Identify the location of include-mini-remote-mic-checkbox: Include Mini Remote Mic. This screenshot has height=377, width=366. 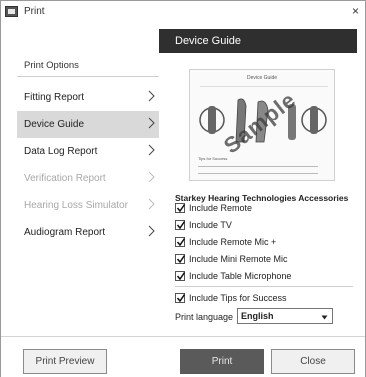
(231, 259).